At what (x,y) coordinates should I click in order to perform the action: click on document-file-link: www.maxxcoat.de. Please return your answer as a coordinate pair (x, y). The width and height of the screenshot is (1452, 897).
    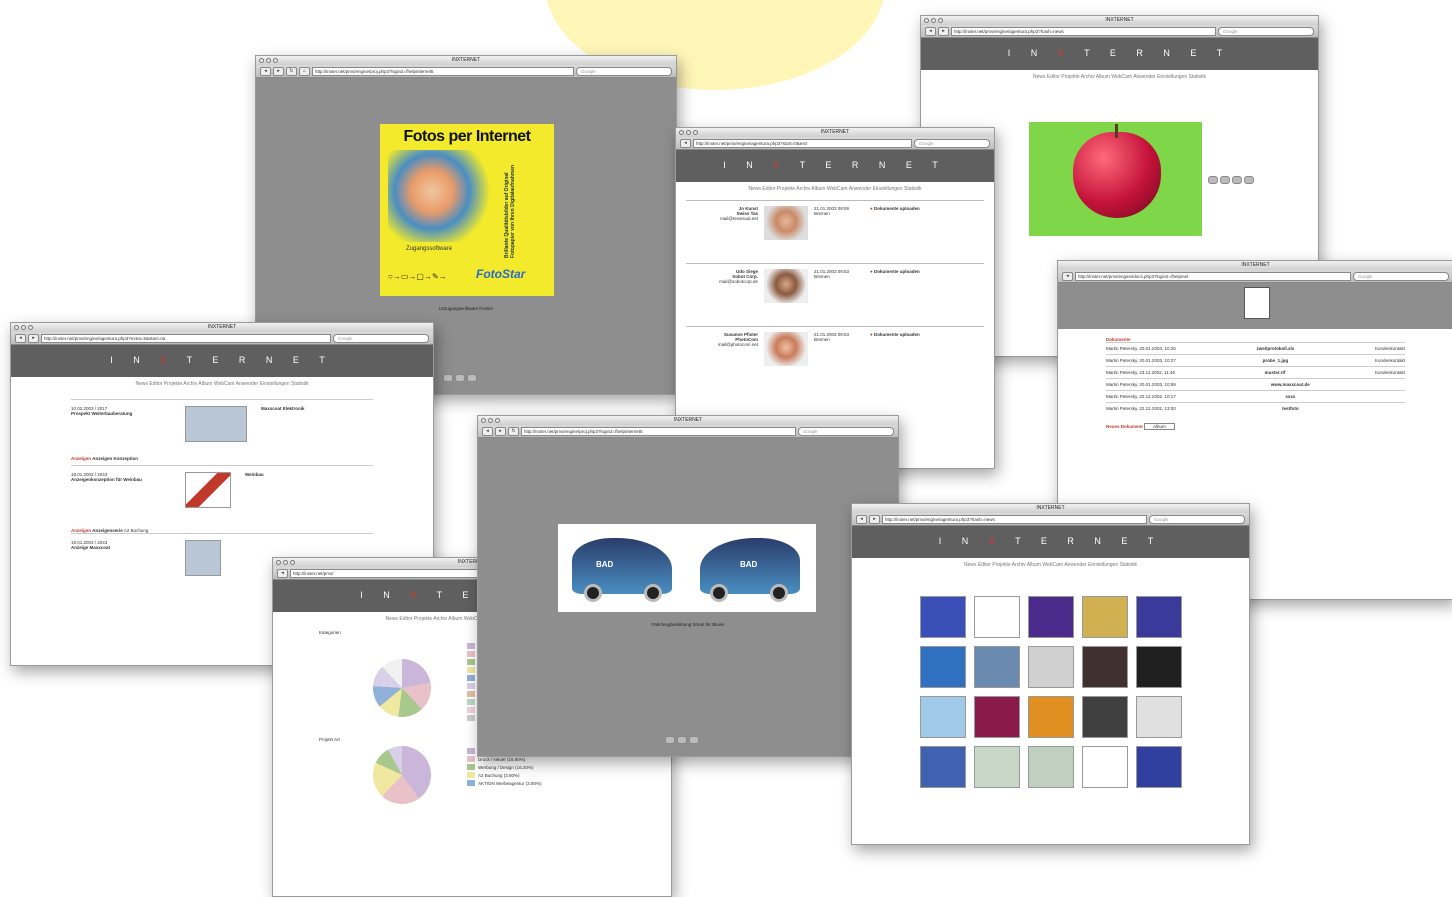
    Looking at the image, I should click on (1290, 384).